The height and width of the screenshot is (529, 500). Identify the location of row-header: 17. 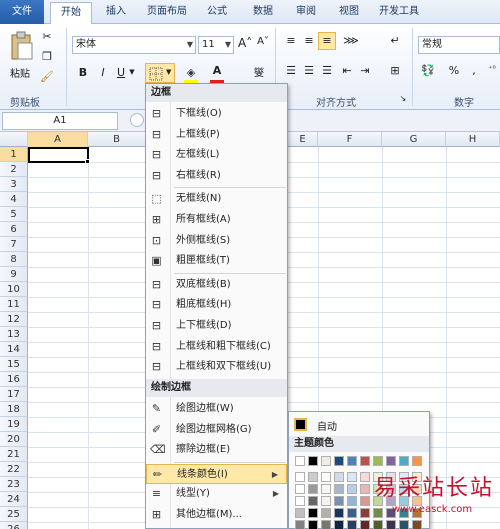
(14, 394).